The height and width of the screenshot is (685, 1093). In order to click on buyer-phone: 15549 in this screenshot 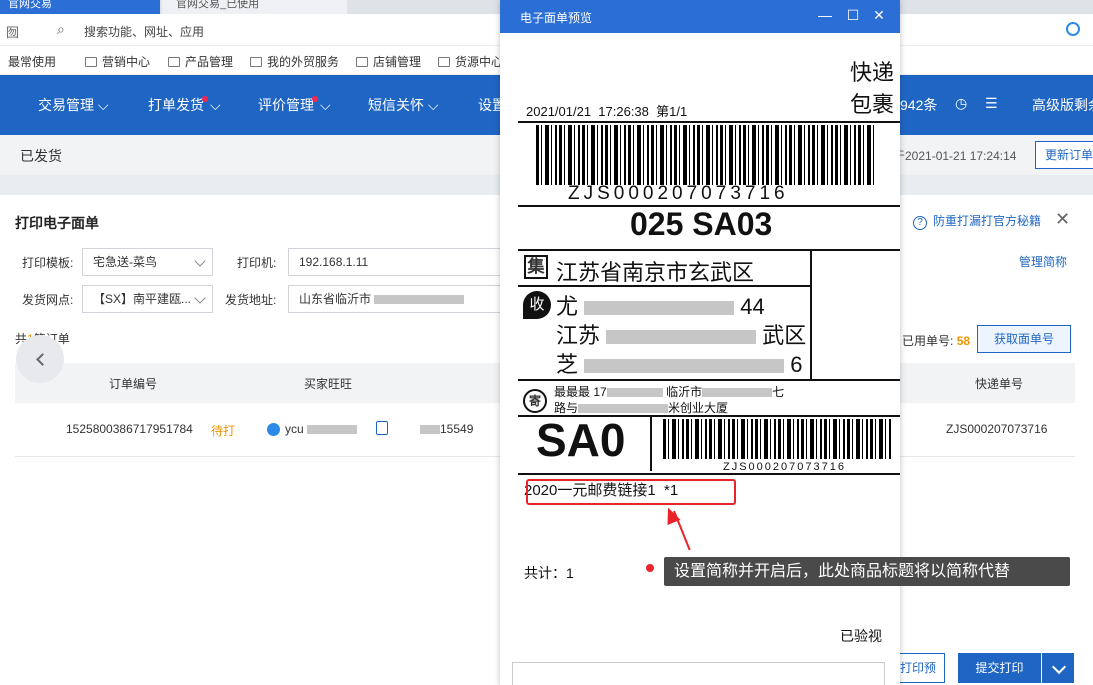, I will do `click(446, 429)`.